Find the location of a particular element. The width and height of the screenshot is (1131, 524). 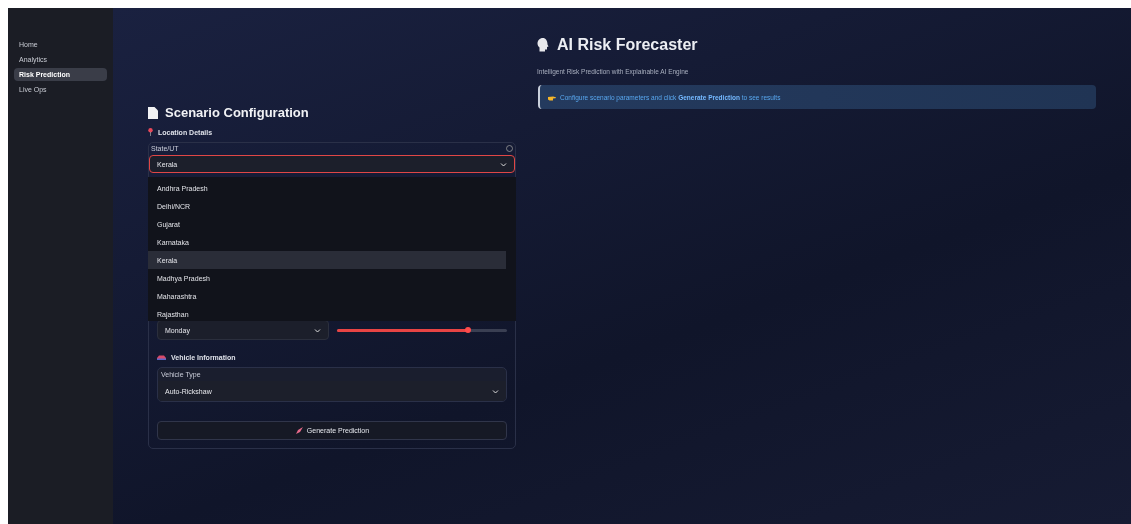

rocket-icon is located at coordinates (298, 430).